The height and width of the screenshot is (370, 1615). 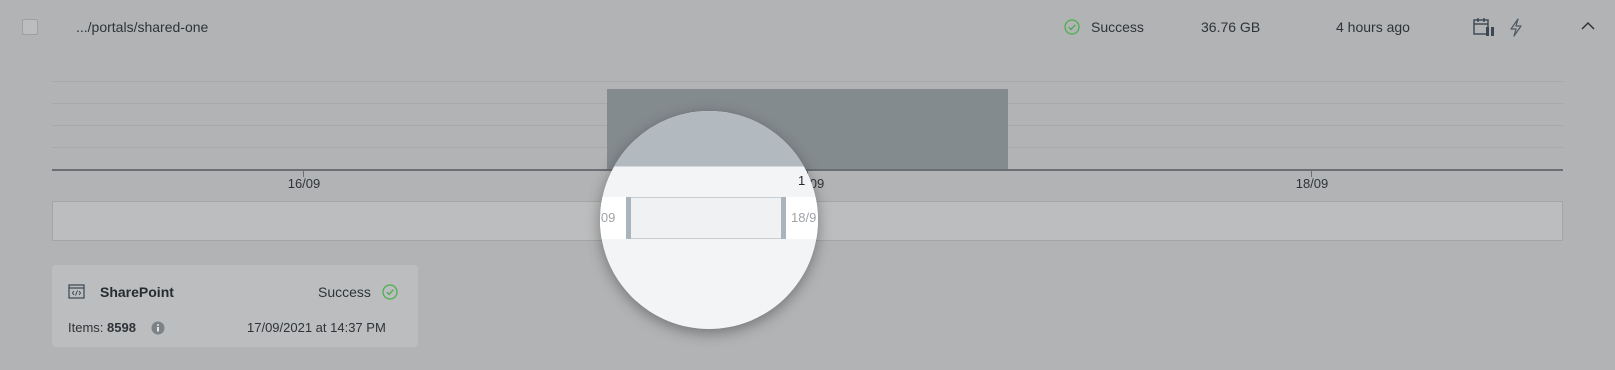 What do you see at coordinates (76, 291) in the screenshot?
I see `code-window-icon` at bounding box center [76, 291].